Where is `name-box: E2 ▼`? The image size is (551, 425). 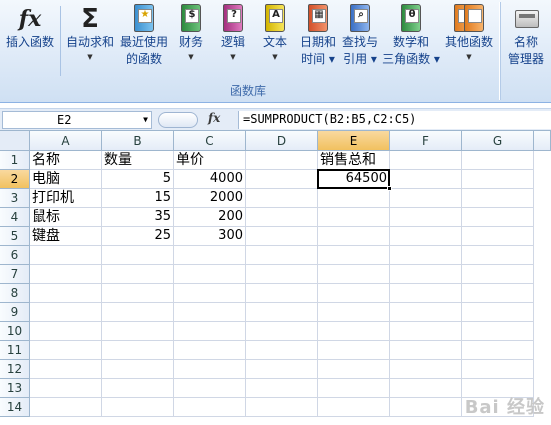 name-box: E2 ▼ is located at coordinates (77, 120).